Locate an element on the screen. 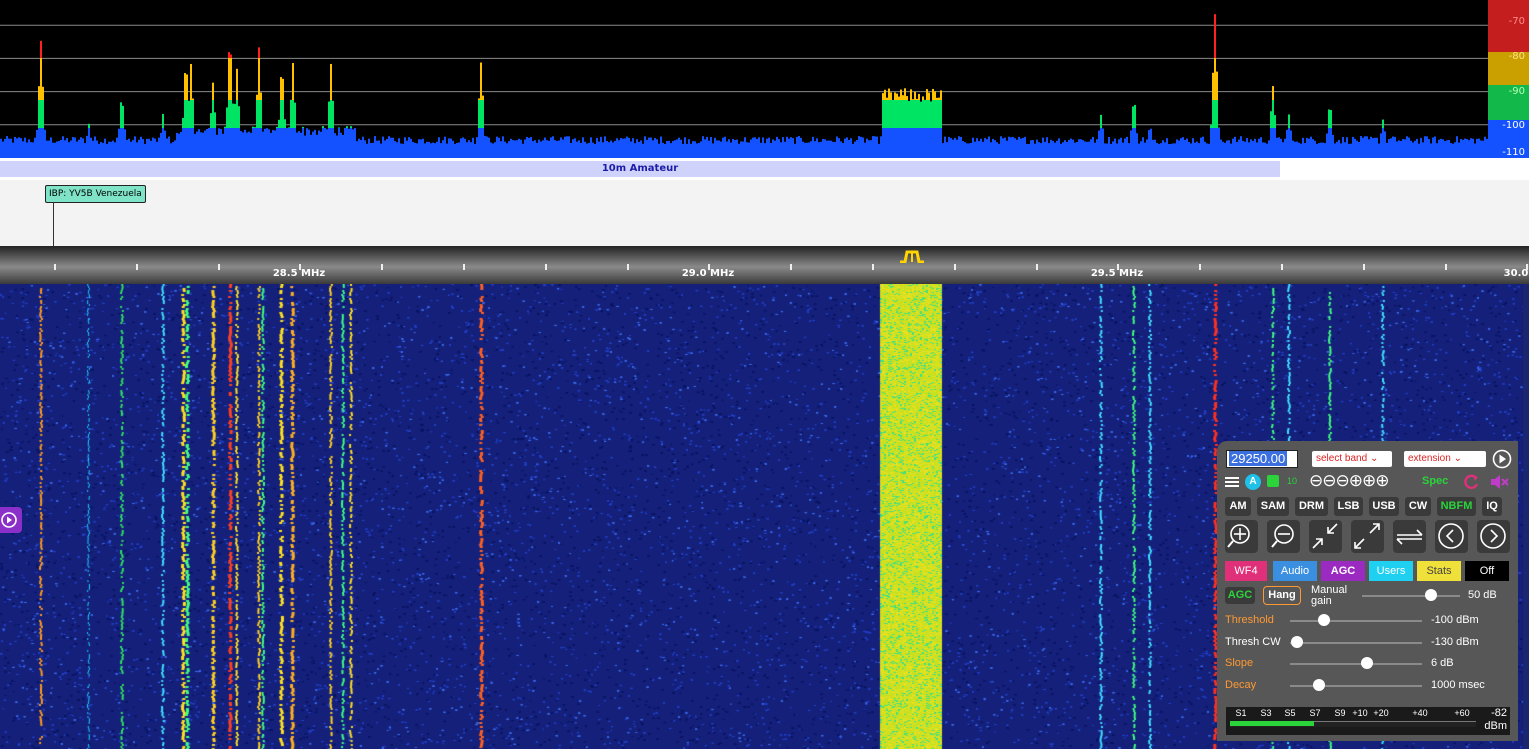  mode-cw-button: CW is located at coordinates (1418, 506).